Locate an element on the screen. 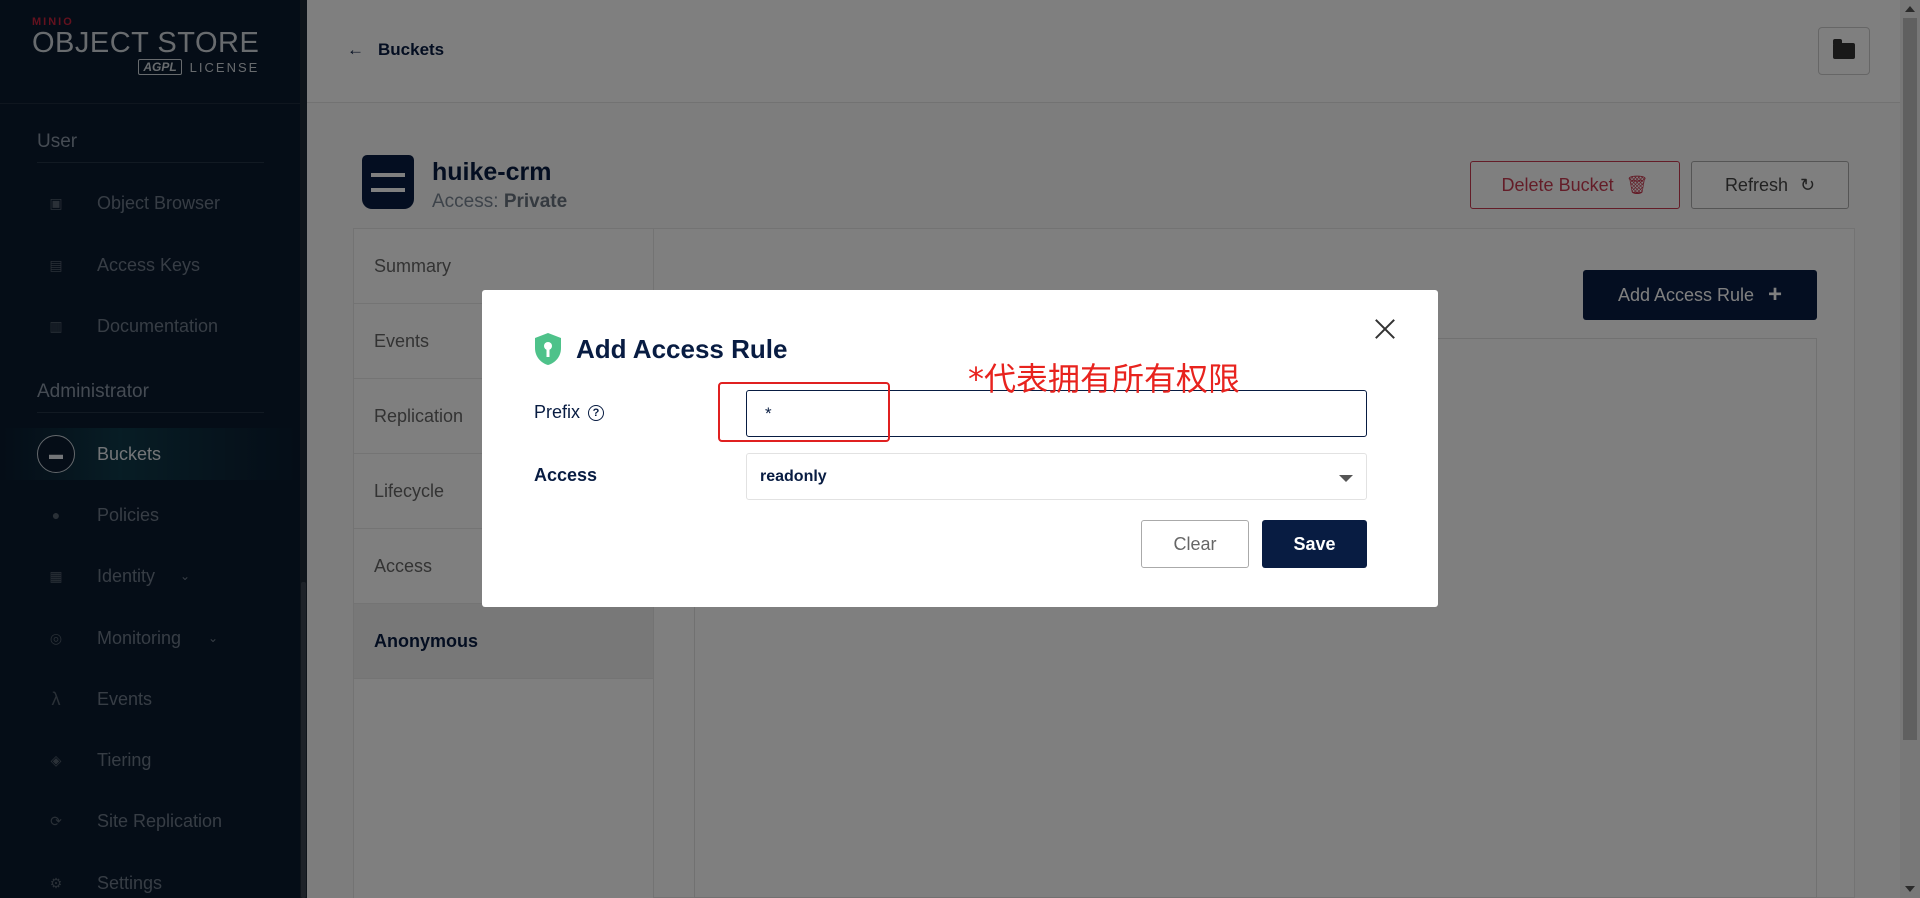 This screenshot has height=898, width=1920. prefix-label-text: Prefix is located at coordinates (557, 412).